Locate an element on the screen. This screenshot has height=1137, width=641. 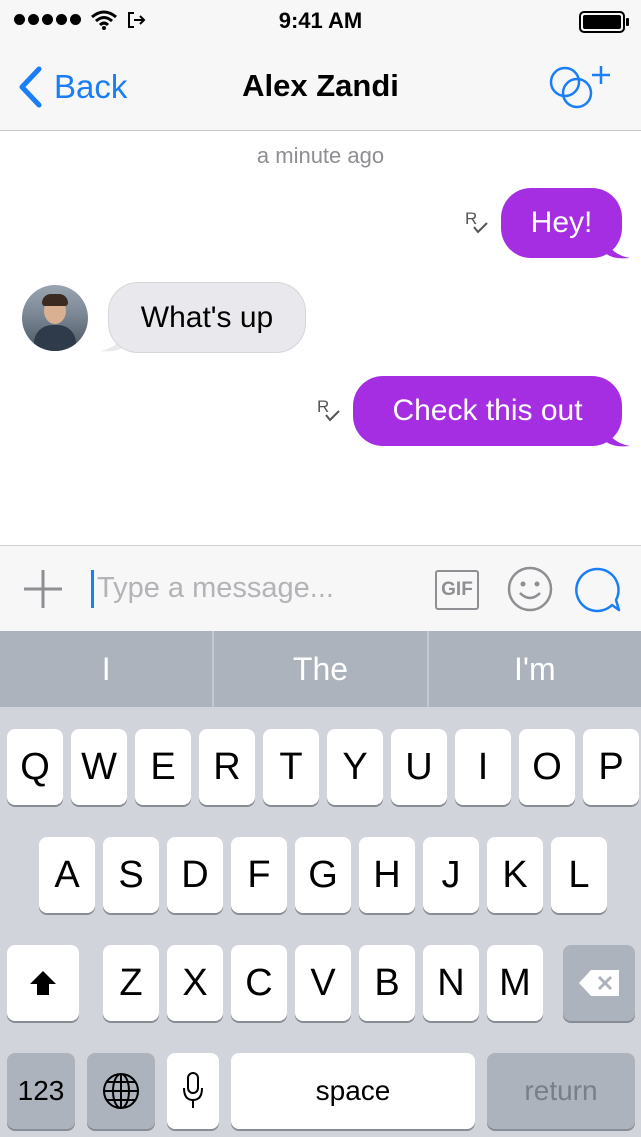
microphone-icon is located at coordinates (193, 1090).